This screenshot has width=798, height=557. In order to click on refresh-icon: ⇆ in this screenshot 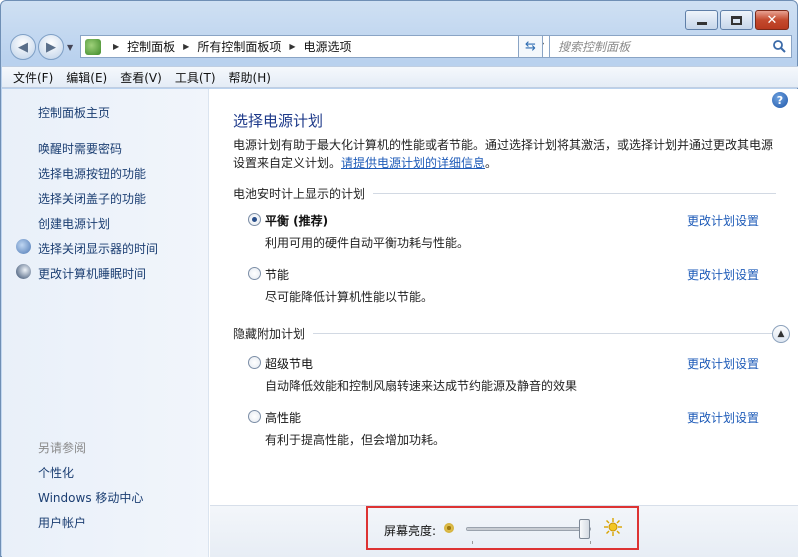, I will do `click(530, 46)`.